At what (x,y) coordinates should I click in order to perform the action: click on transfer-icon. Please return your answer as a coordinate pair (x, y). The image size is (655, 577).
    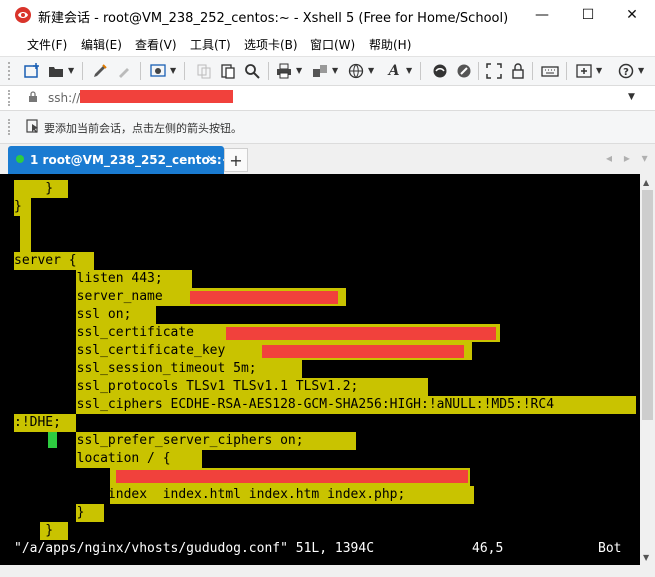
    Looking at the image, I should click on (320, 71).